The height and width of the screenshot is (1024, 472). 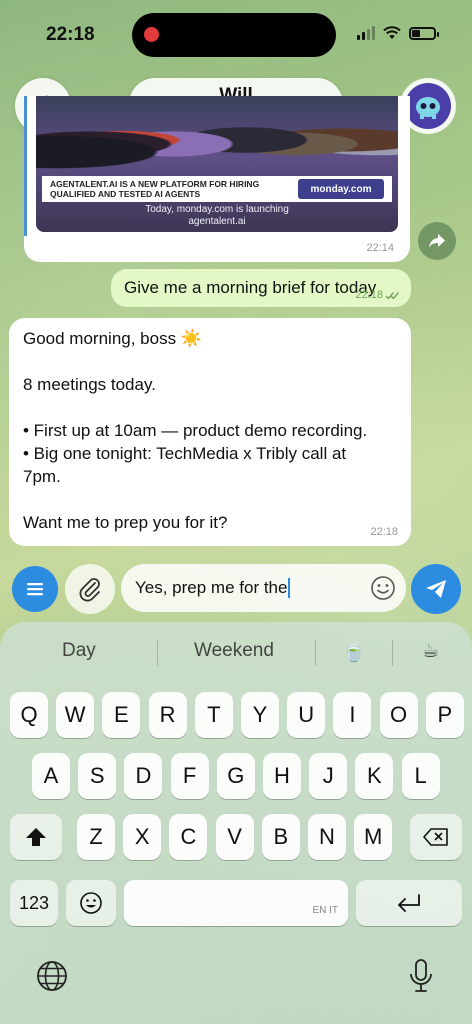 I want to click on bot-menu-button, so click(x=35, y=589).